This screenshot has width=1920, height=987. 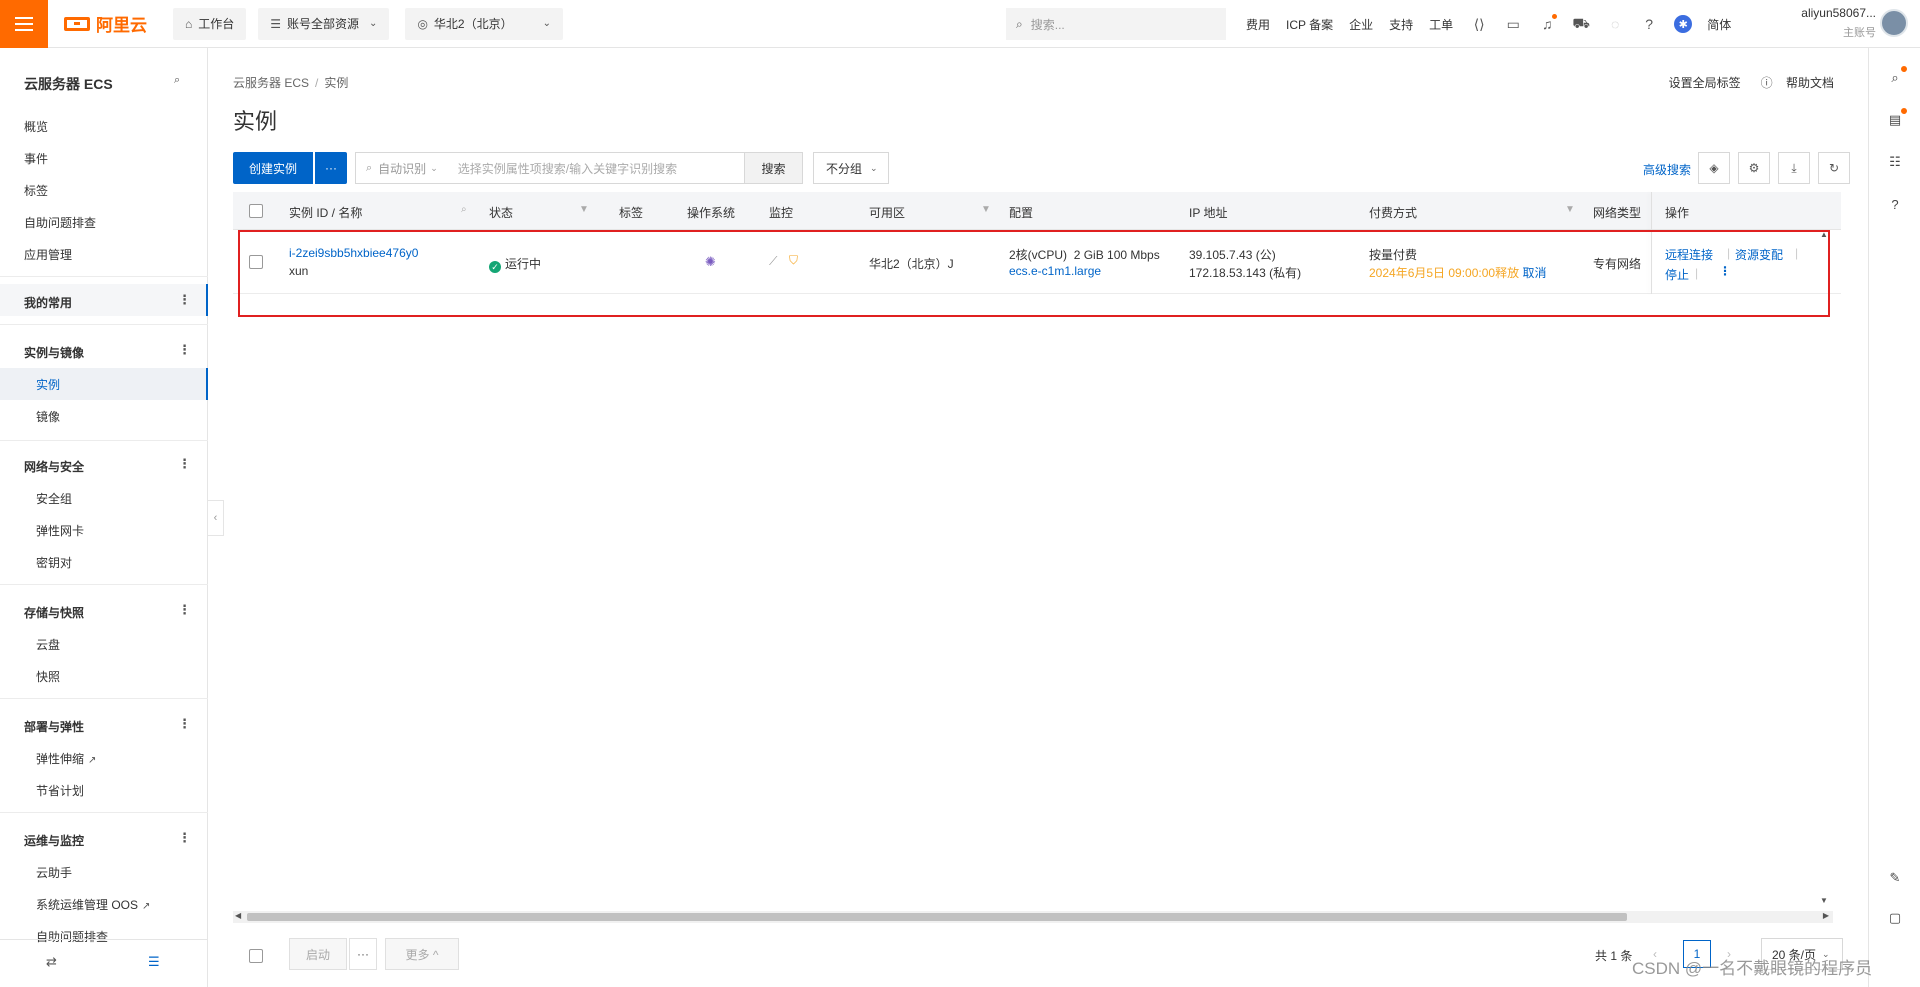 What do you see at coordinates (48, 416) in the screenshot?
I see `sidebar-item-images: 镜像` at bounding box center [48, 416].